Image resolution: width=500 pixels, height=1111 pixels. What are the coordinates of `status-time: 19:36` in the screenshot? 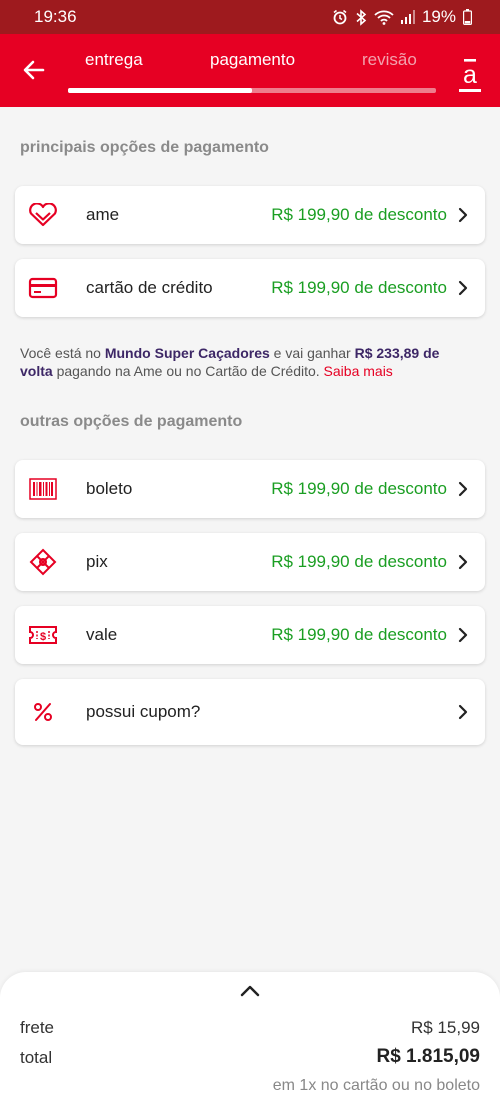 It's located at (55, 16).